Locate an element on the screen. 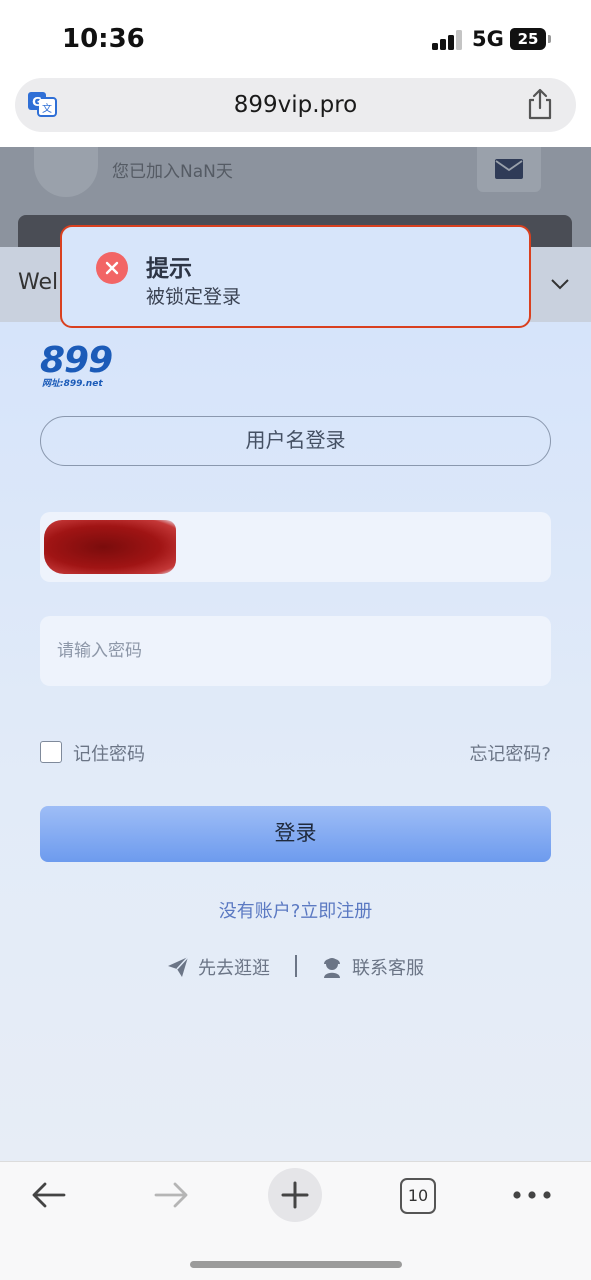  login-button: 登录 is located at coordinates (295, 834).